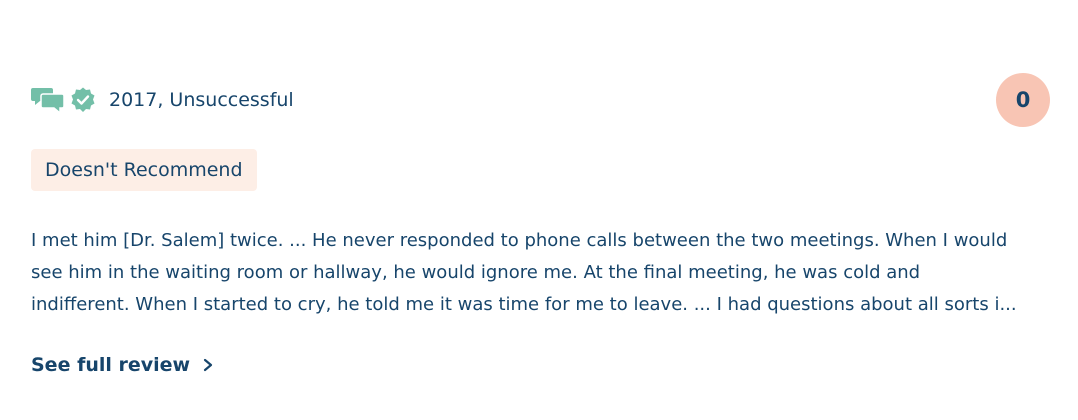  Describe the element at coordinates (111, 365) in the screenshot. I see `see-full-review-label: See full review` at that location.